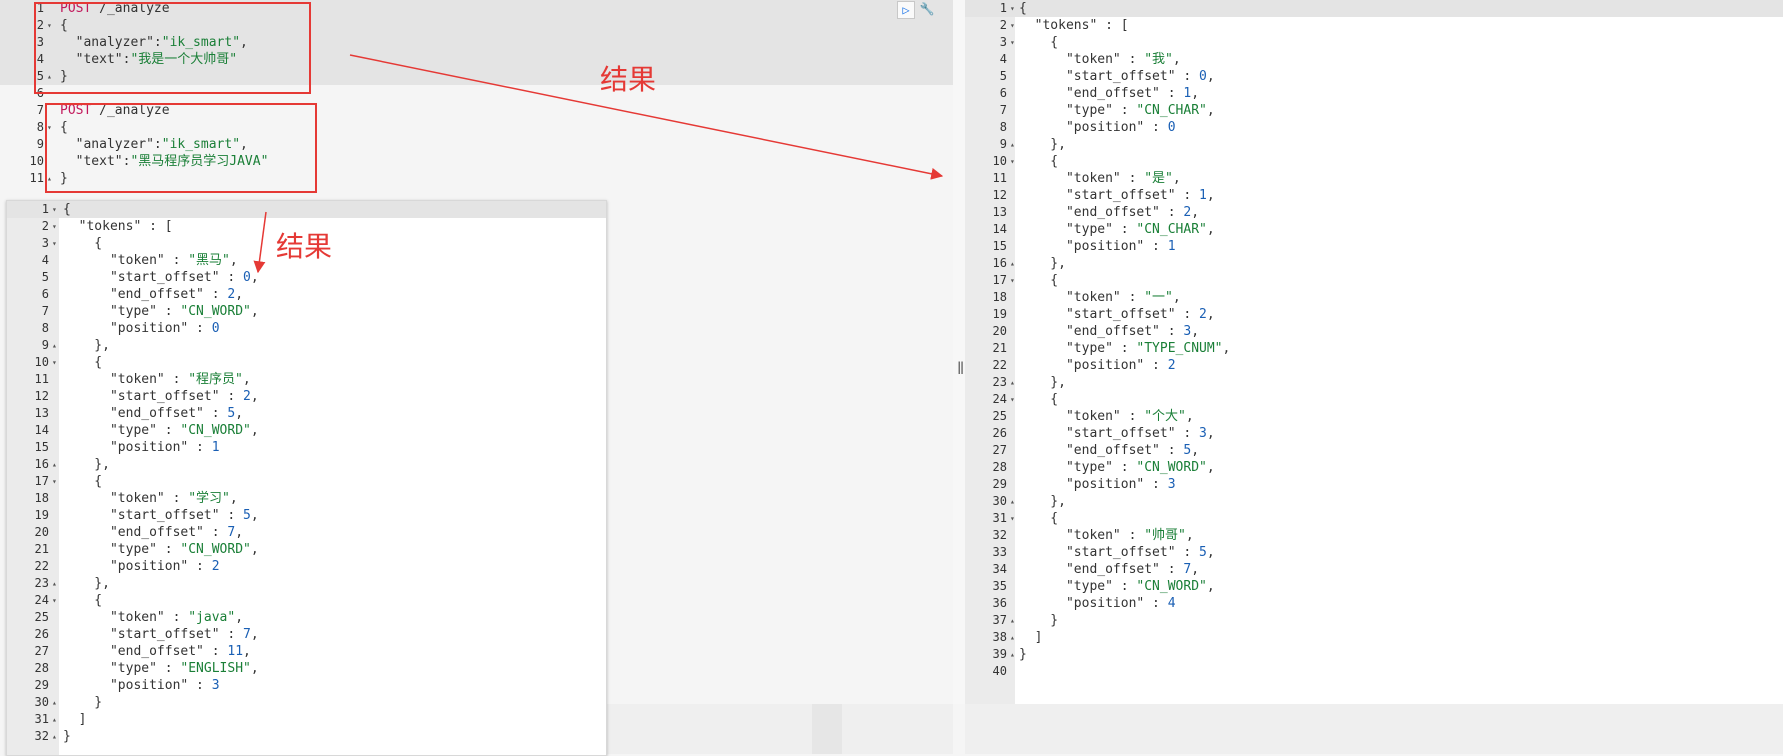 The width and height of the screenshot is (1783, 756). I want to click on line-number: 22, so click(999, 365).